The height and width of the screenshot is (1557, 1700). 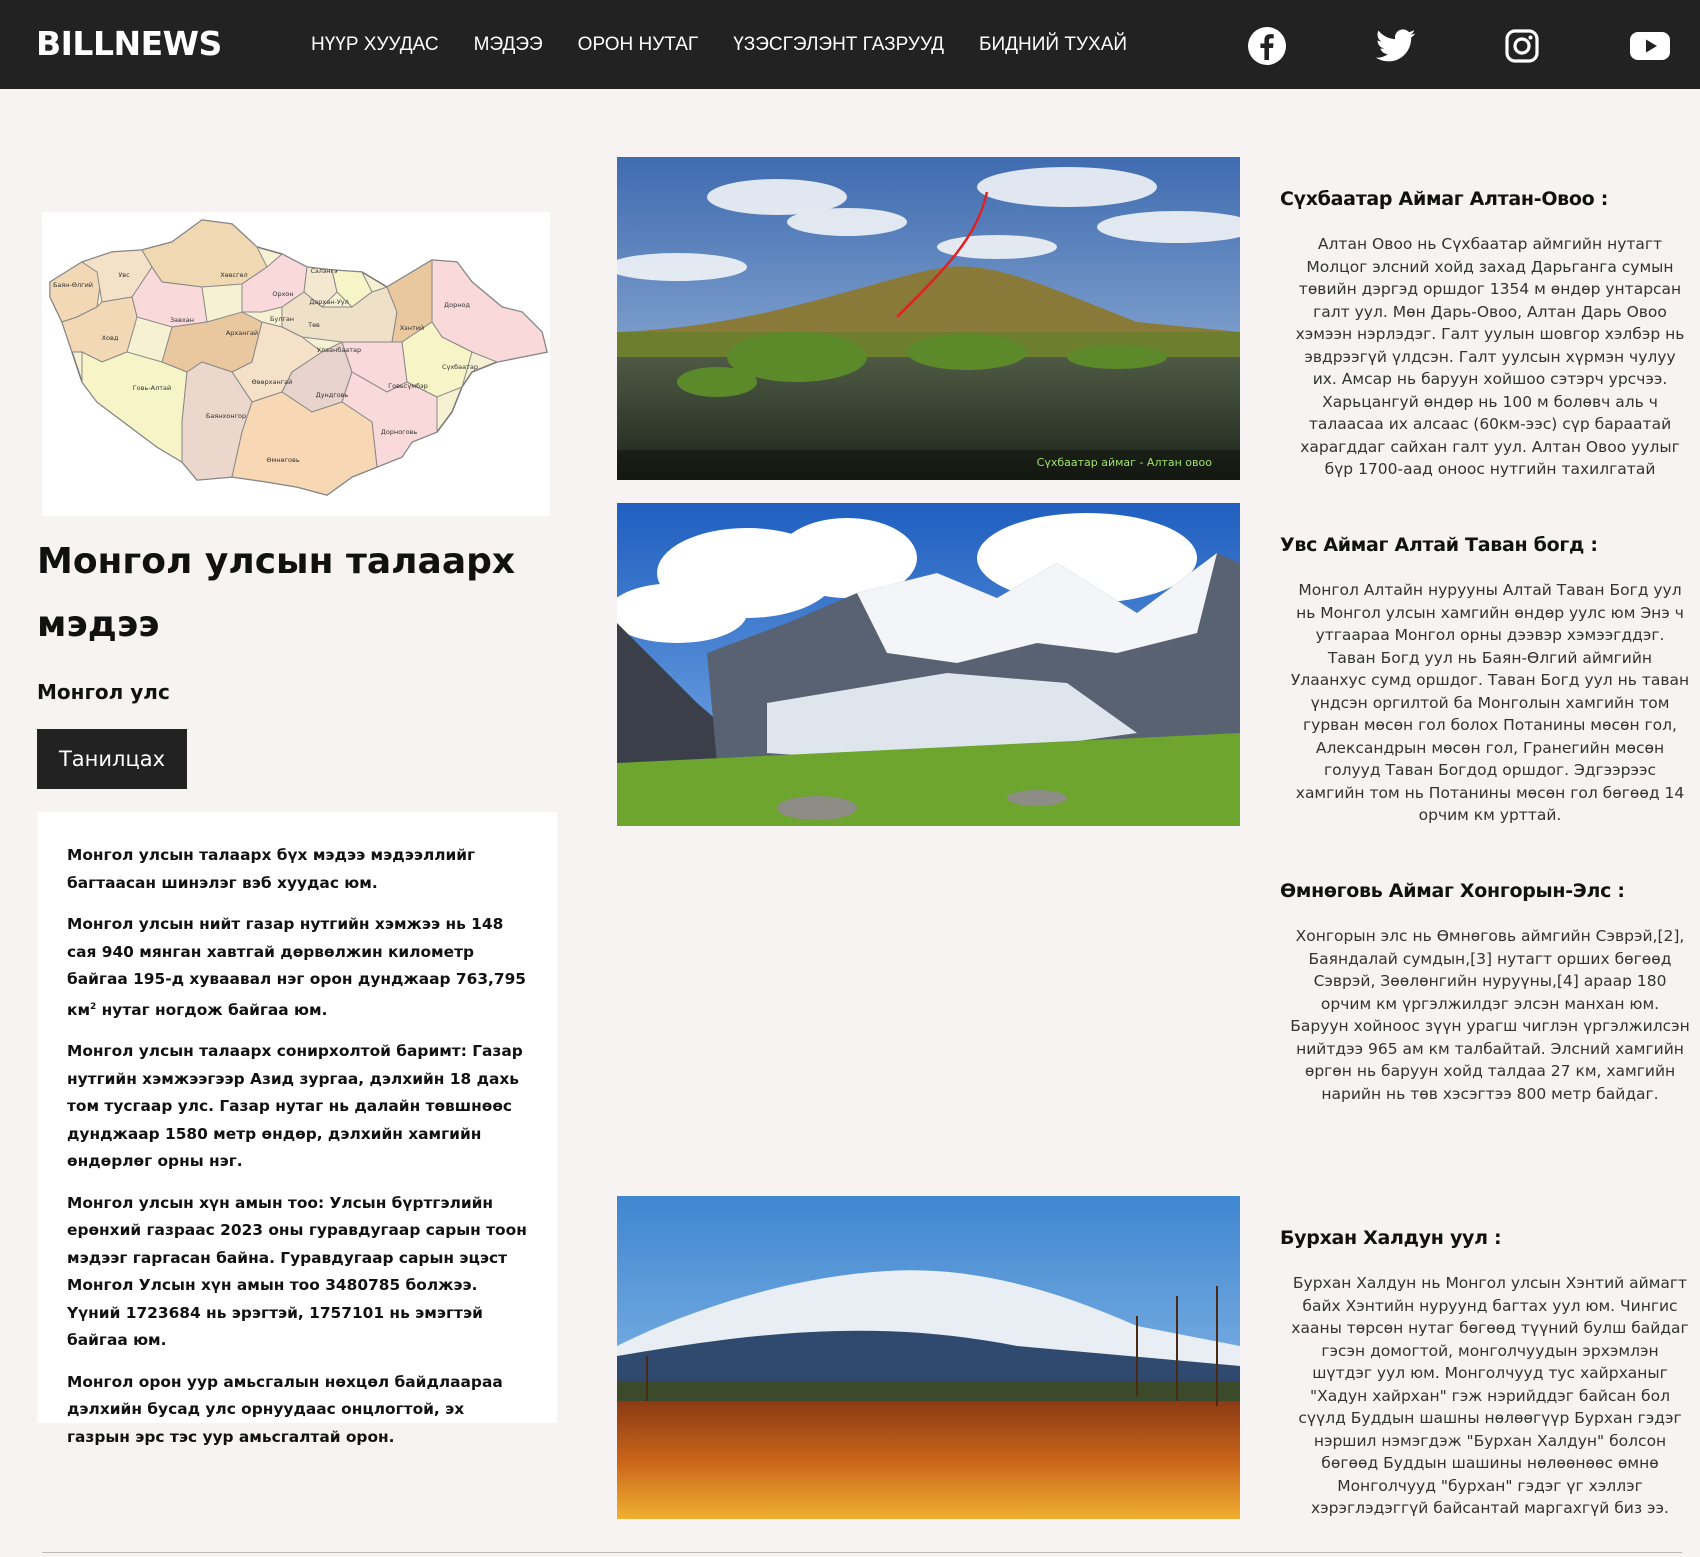 What do you see at coordinates (638, 45) in the screenshot?
I see `nav-region: ОРОН НУТАГ` at bounding box center [638, 45].